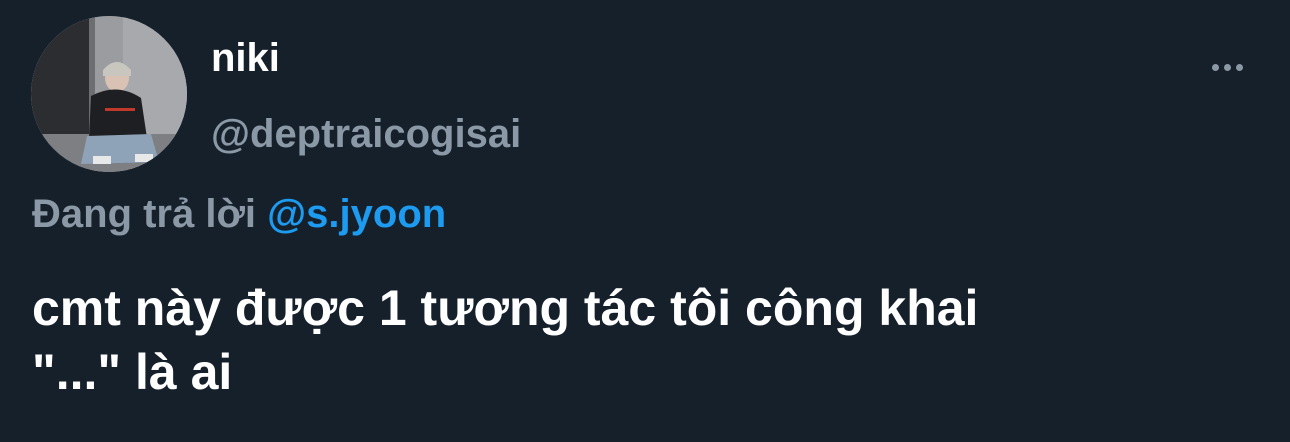 The width and height of the screenshot is (1290, 442). I want to click on author-handle: @deptraicogisai, so click(366, 134).